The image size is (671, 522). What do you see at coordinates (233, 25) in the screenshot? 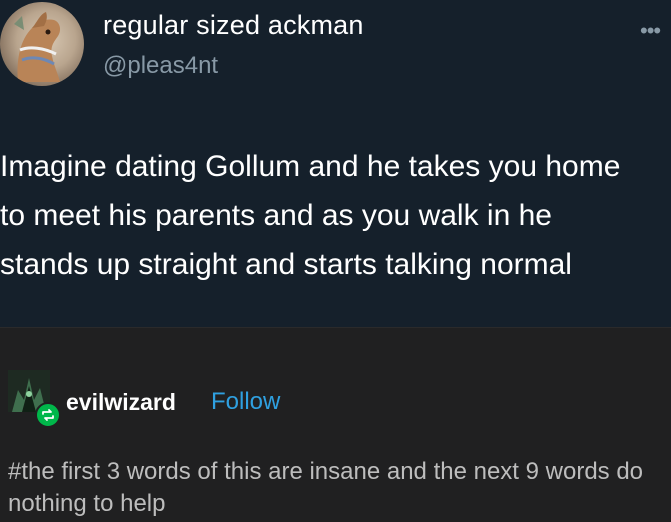
I see `display-name: regular sized ackman` at bounding box center [233, 25].